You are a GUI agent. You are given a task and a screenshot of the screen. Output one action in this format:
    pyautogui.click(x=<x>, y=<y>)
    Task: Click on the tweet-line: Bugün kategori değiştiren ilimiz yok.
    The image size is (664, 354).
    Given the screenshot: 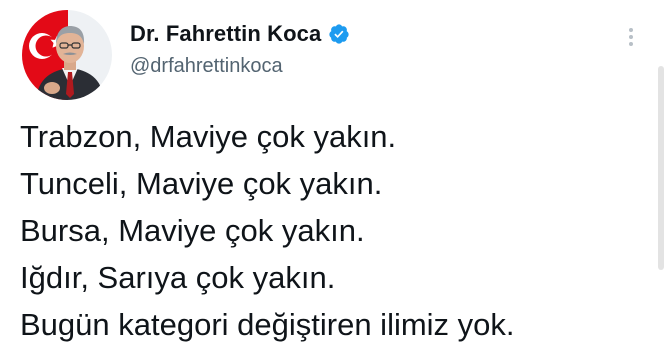 What is the action you would take?
    pyautogui.click(x=267, y=324)
    